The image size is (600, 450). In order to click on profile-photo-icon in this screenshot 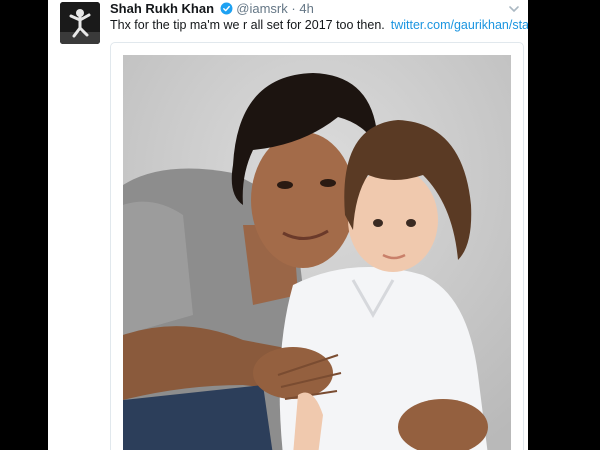, I will do `click(80, 23)`.